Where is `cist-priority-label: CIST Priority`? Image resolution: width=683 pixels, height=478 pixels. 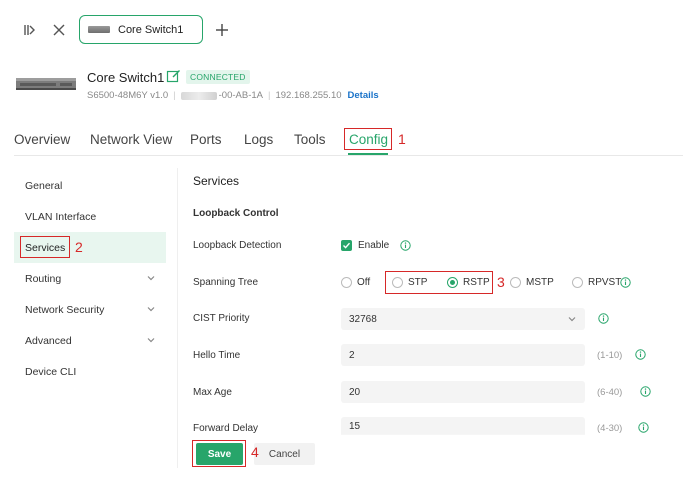
cist-priority-label: CIST Priority is located at coordinates (221, 318).